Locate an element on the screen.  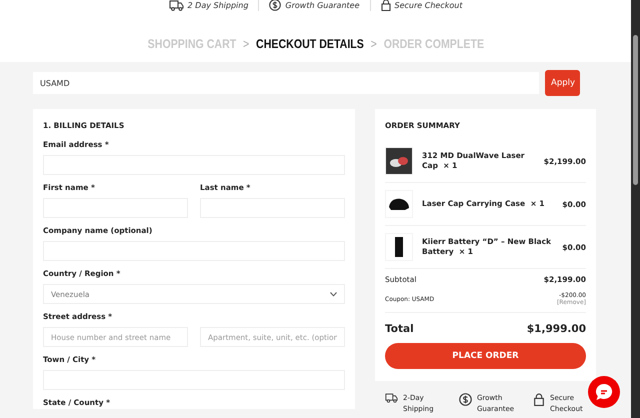
chevron-down-icon is located at coordinates (333, 294).